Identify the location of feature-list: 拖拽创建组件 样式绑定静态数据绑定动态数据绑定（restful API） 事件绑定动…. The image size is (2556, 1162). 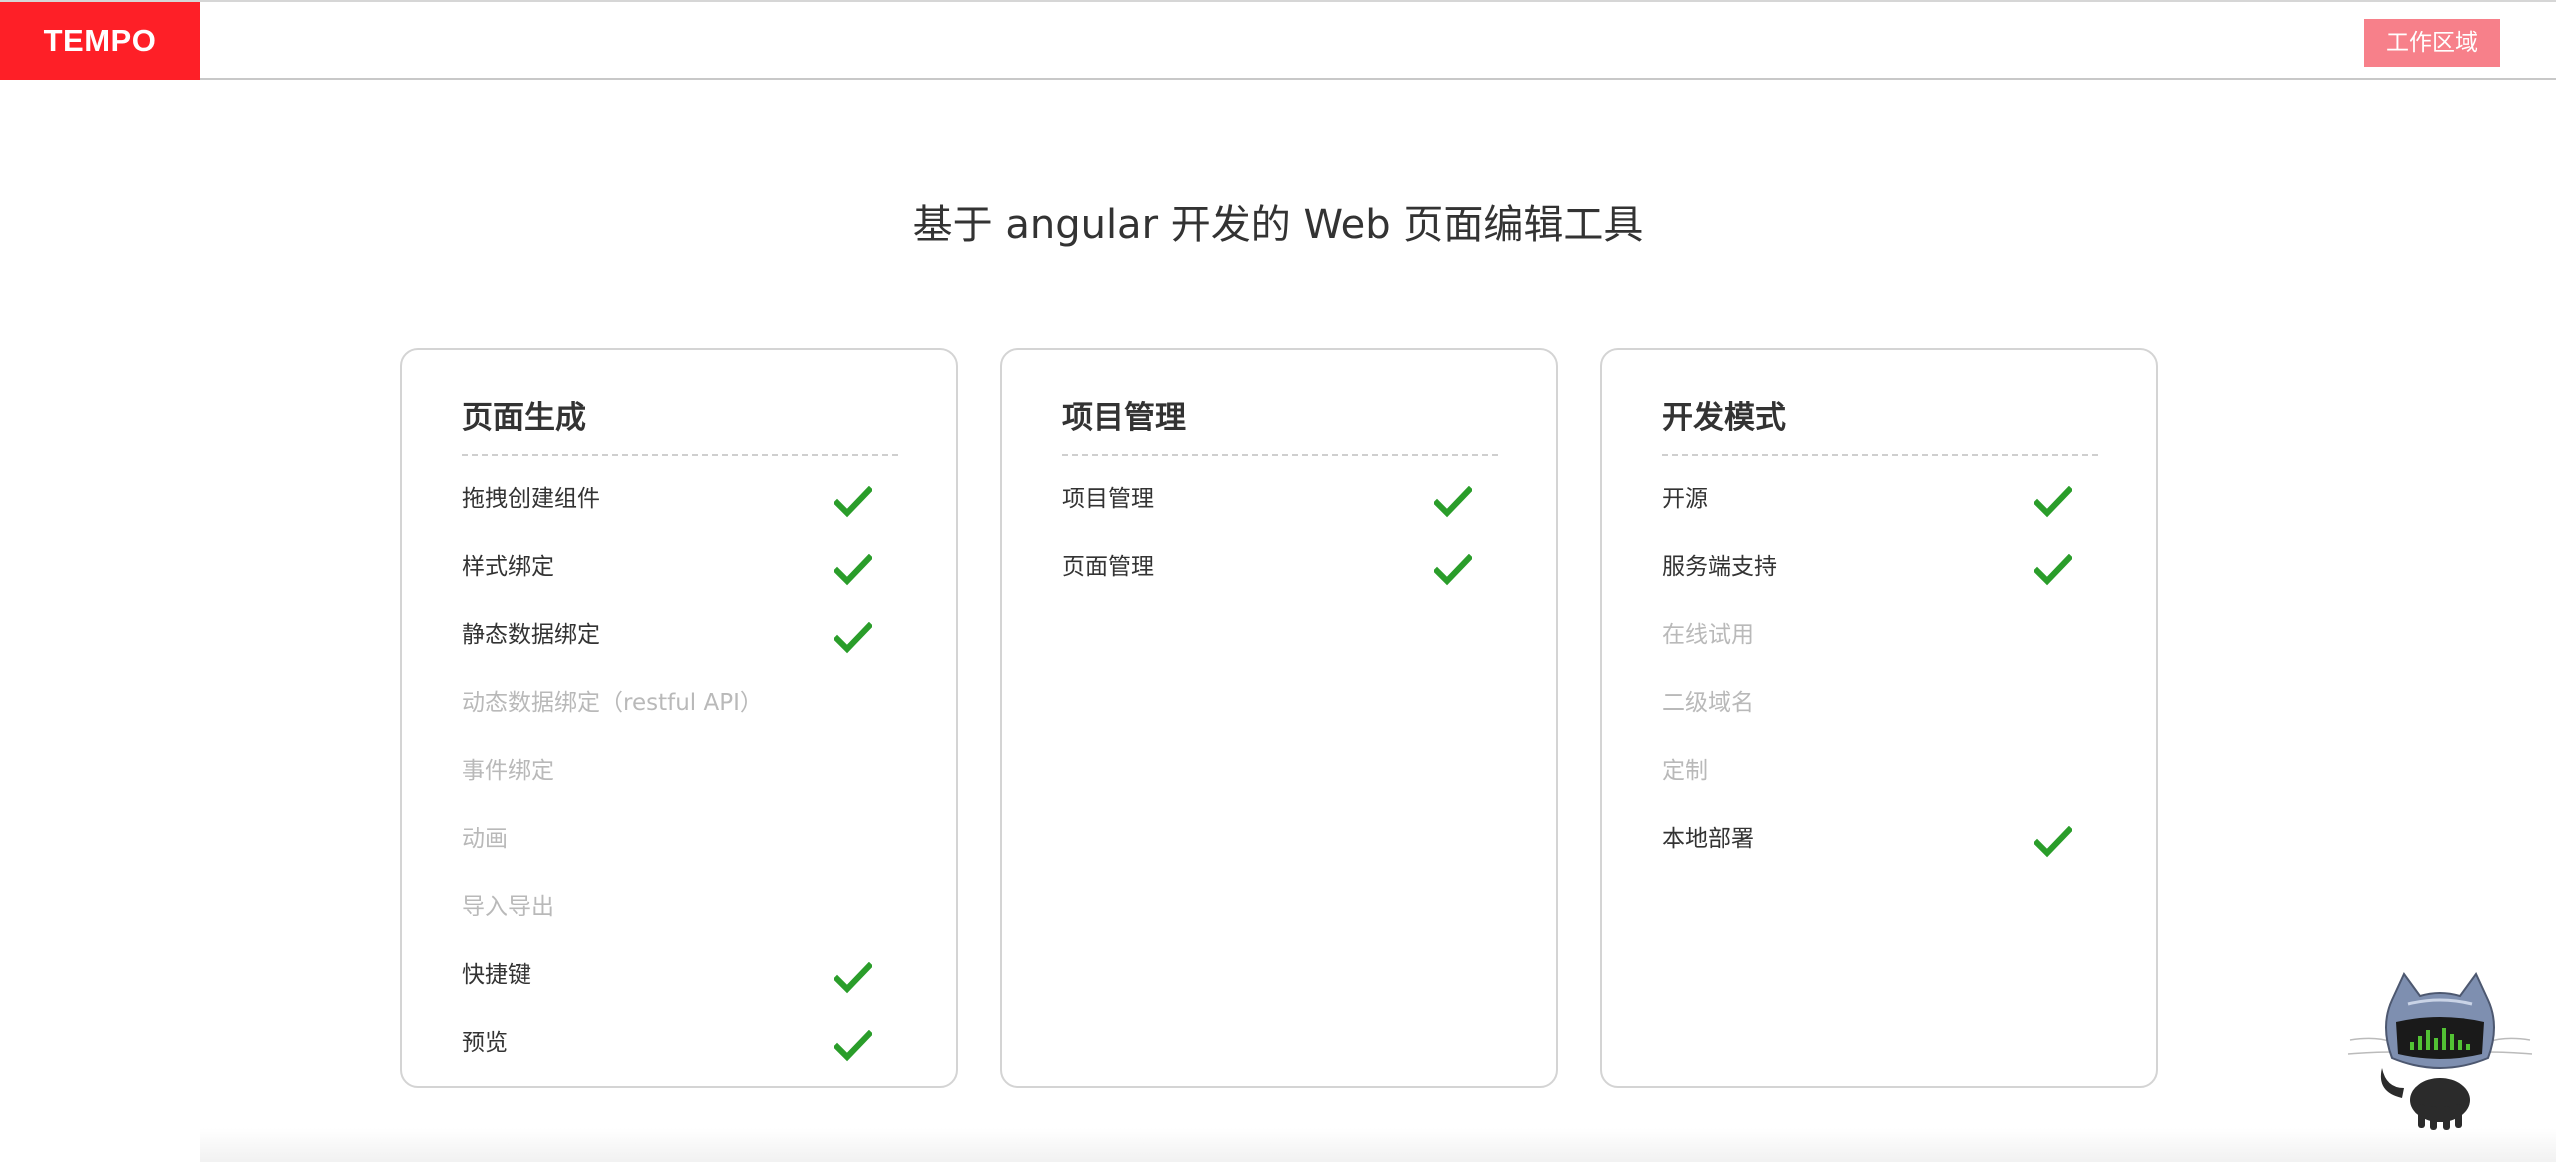
(680, 784).